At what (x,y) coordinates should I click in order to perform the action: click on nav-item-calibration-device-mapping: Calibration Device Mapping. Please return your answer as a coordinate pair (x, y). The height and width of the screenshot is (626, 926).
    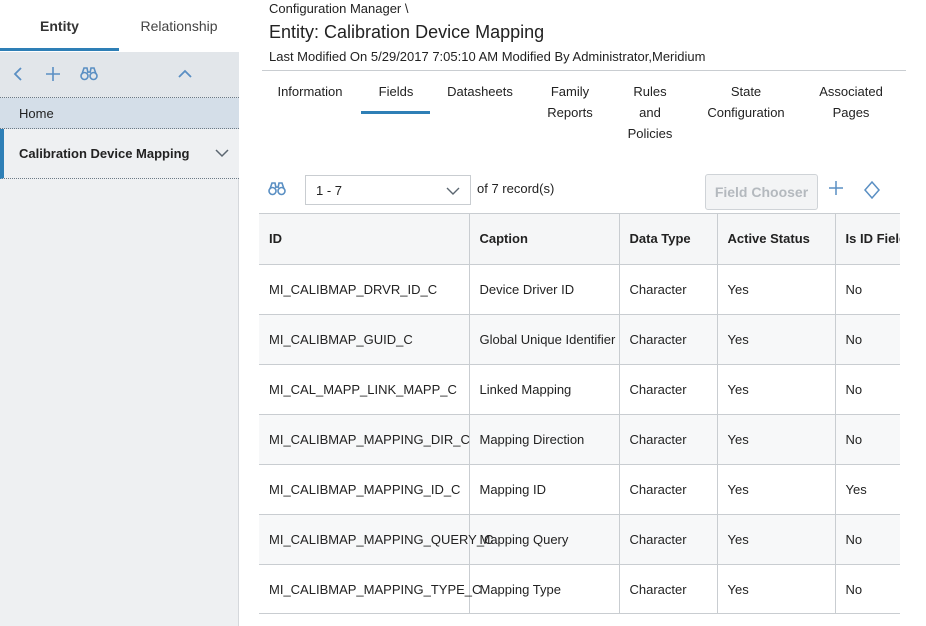
    Looking at the image, I should click on (119, 154).